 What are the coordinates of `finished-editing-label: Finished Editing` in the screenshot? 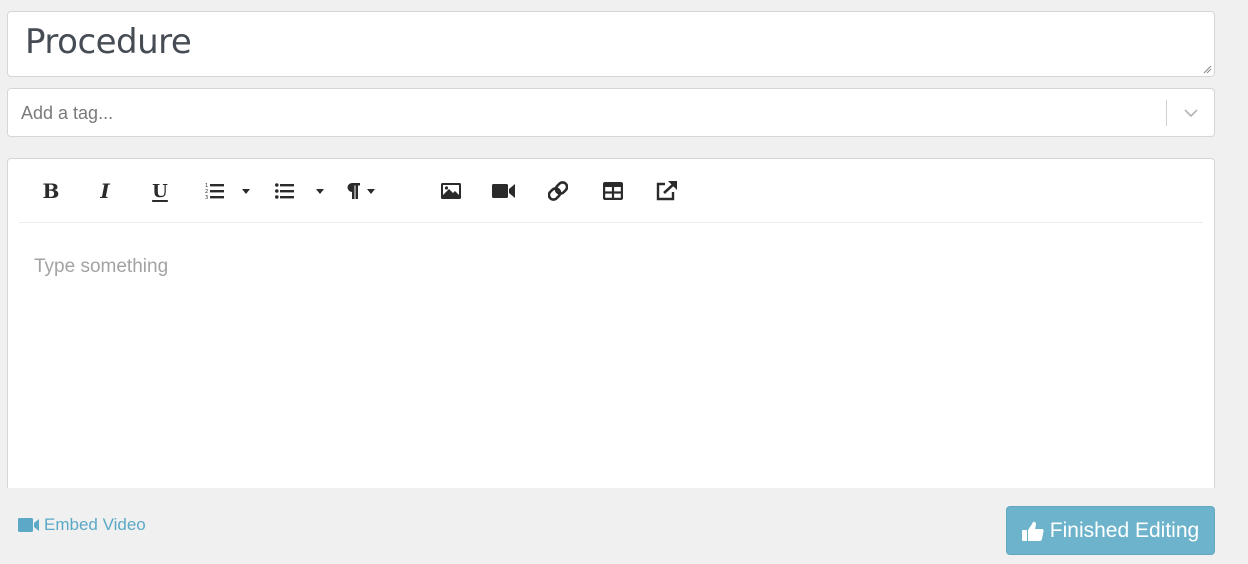 It's located at (1124, 530).